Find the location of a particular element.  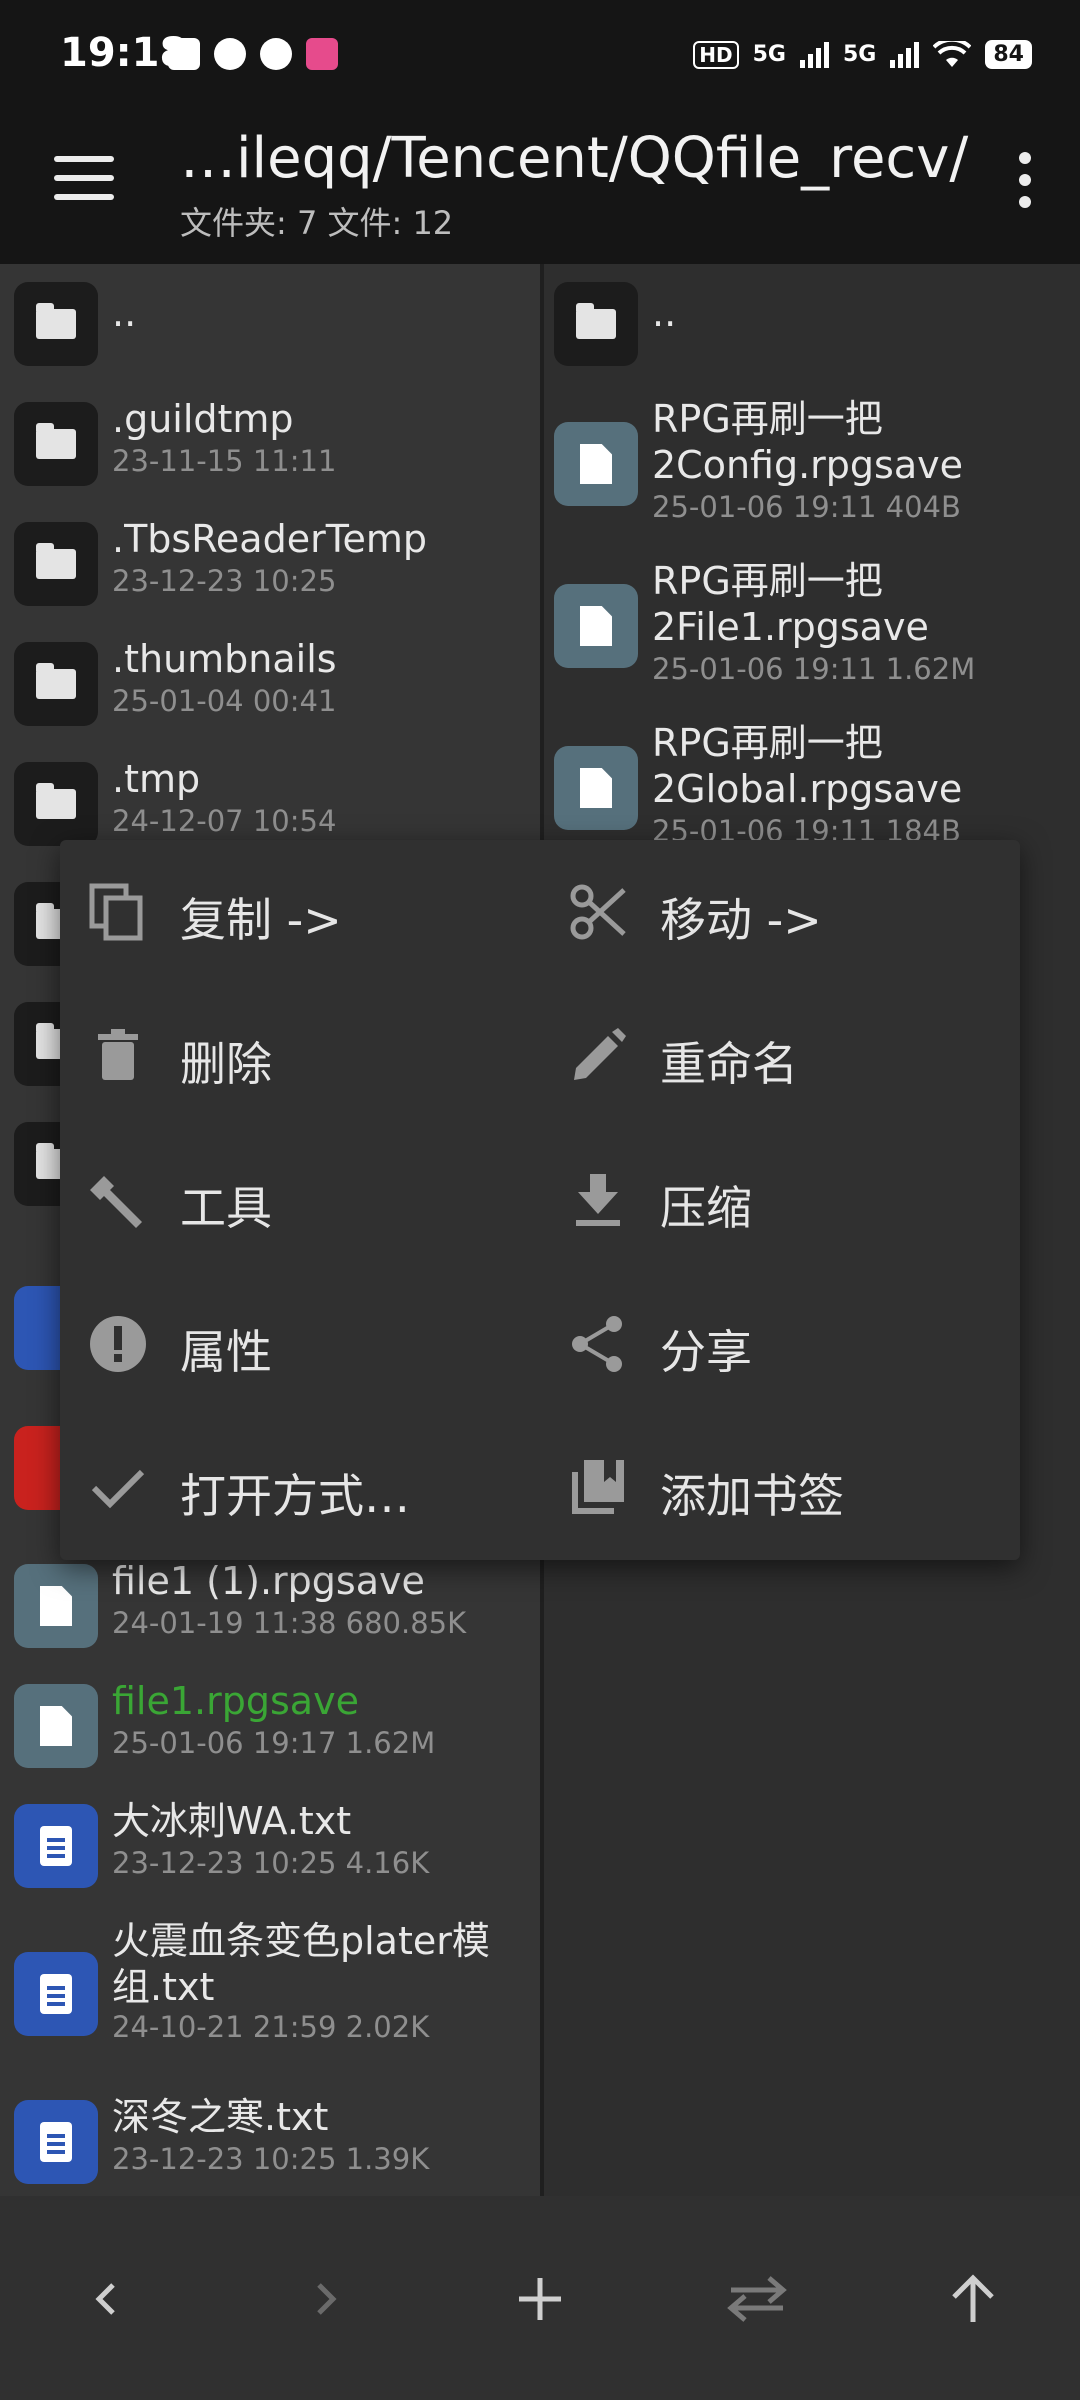

share-icon is located at coordinates (598, 1344).